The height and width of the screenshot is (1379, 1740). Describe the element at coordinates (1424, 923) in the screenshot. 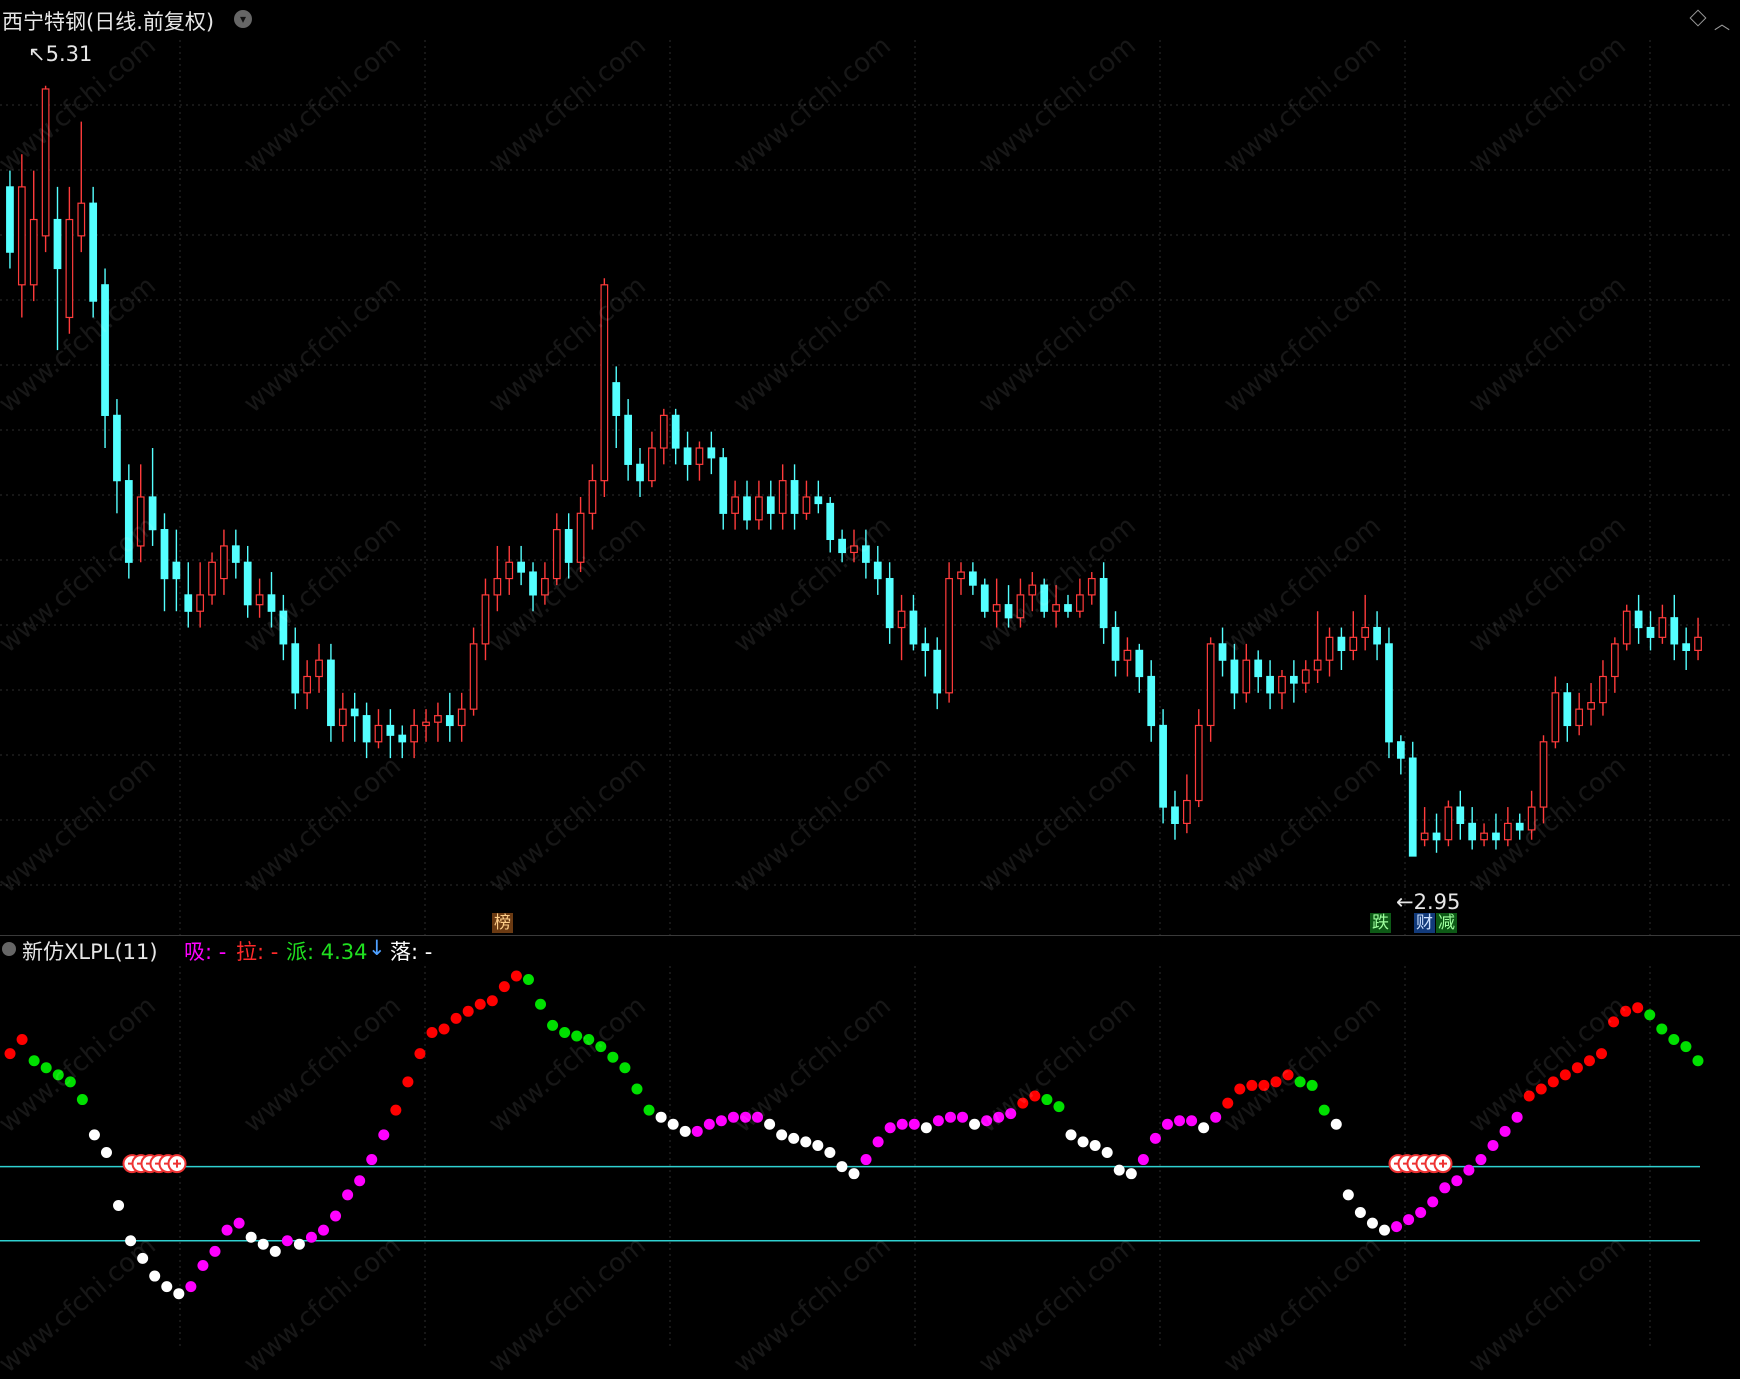

I see `tag-cai: 财` at that location.